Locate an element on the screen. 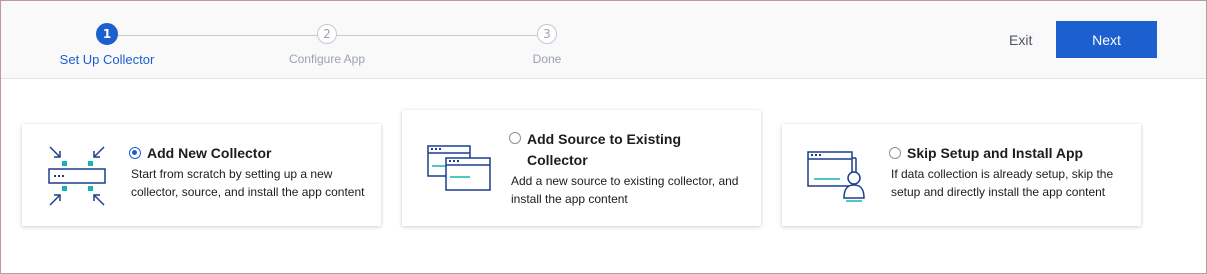  option-radio-skip-setup is located at coordinates (895, 153).